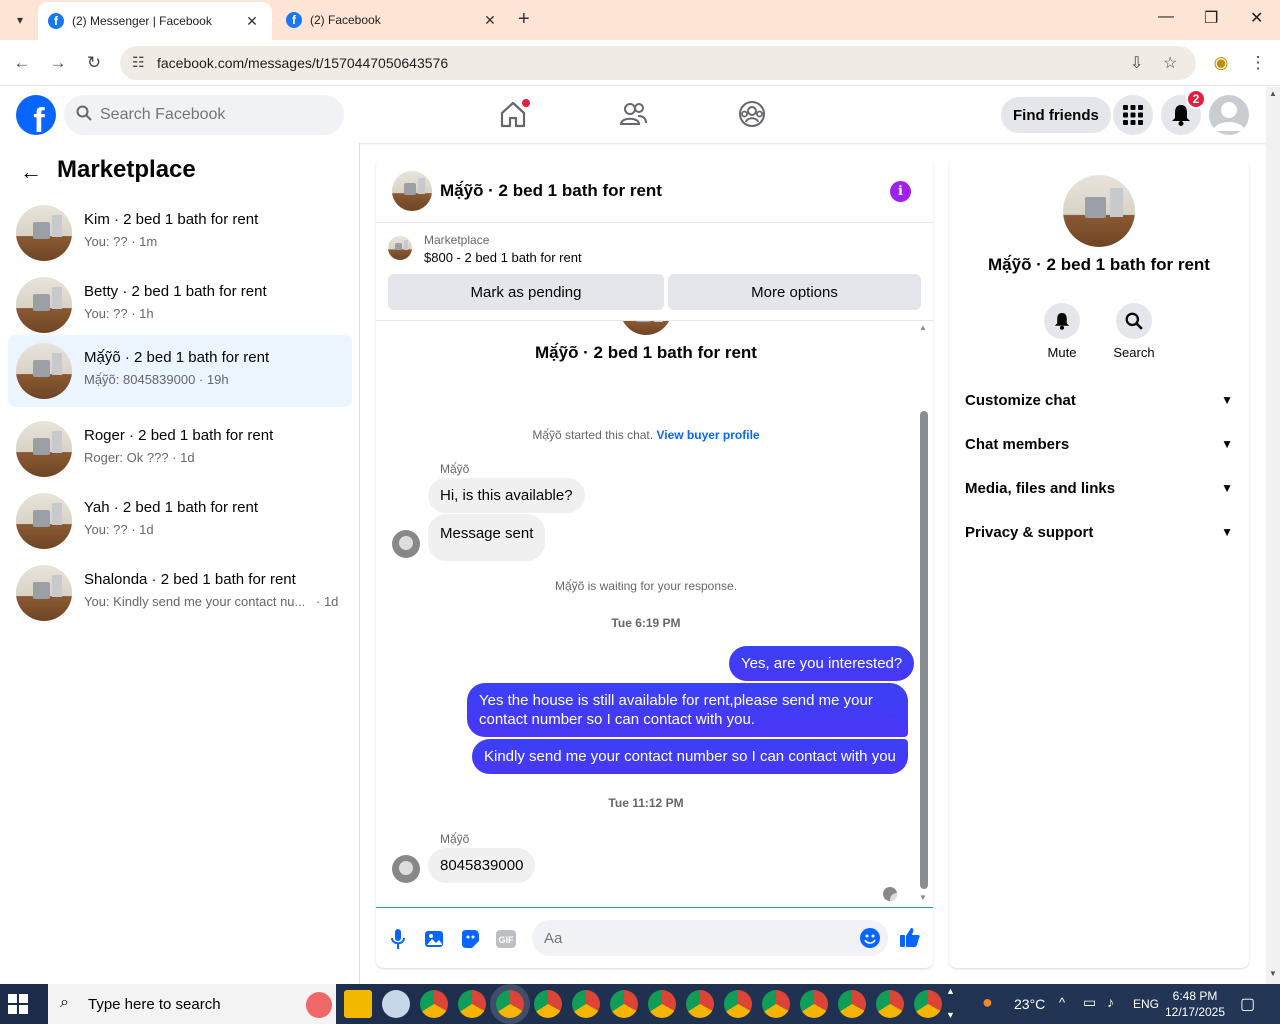 This screenshot has height=1024, width=1280. What do you see at coordinates (1099, 444) in the screenshot?
I see `chat-members-row: Chat members ▼` at bounding box center [1099, 444].